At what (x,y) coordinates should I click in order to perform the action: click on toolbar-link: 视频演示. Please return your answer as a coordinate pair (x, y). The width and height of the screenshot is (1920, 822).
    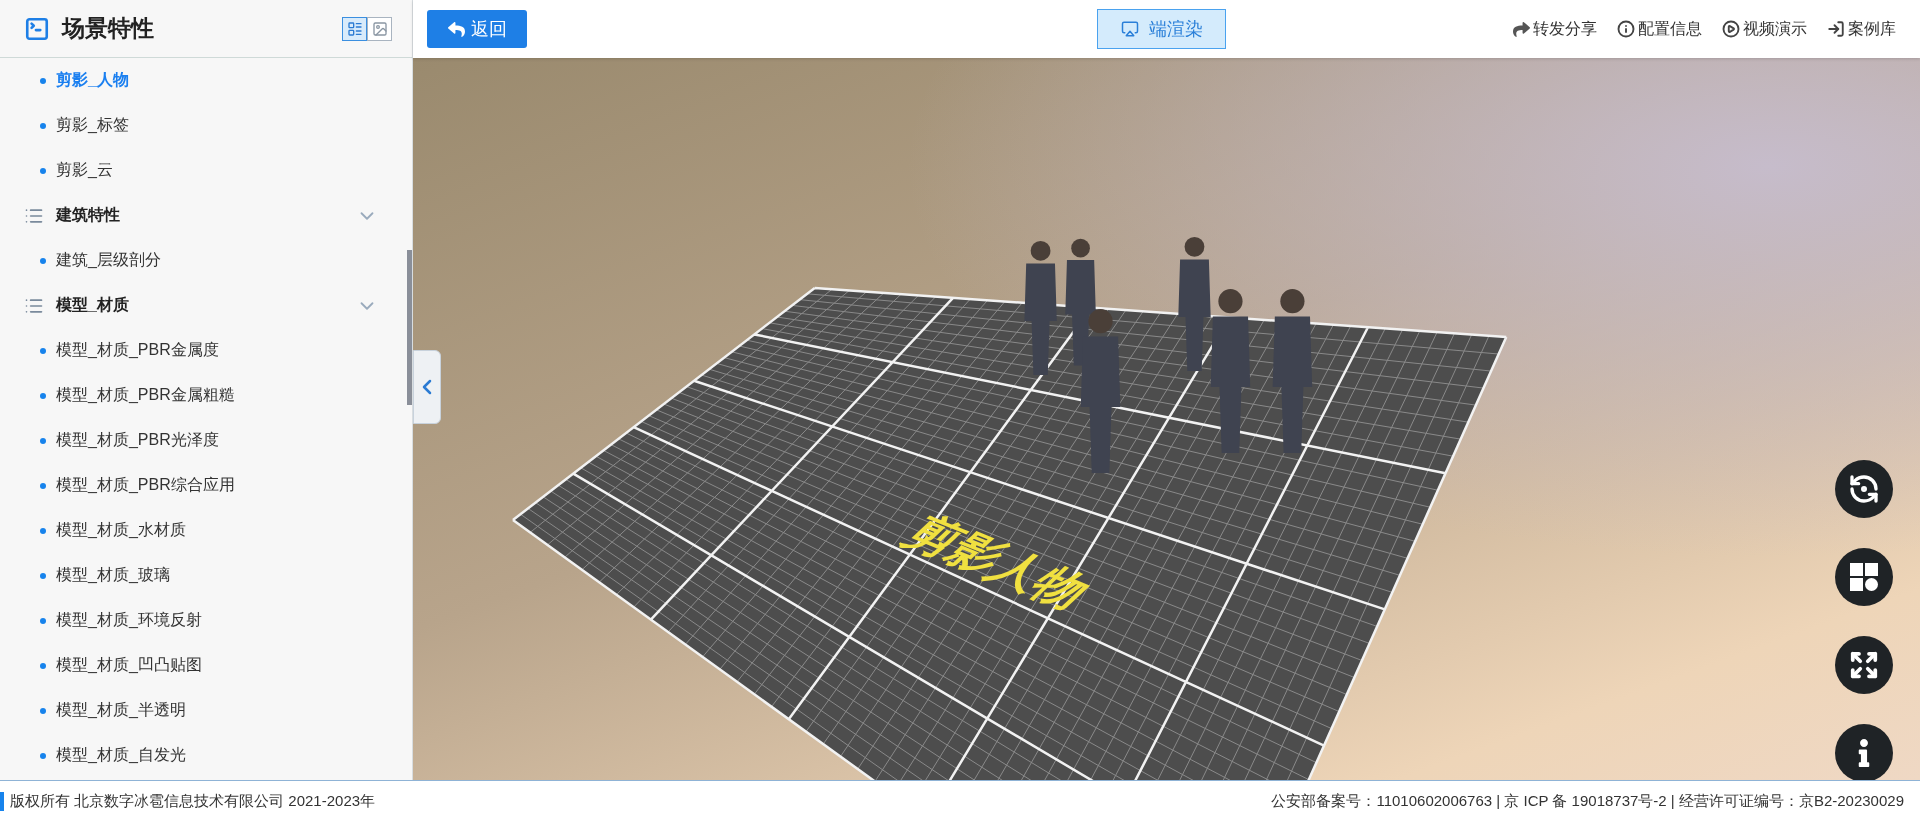
    Looking at the image, I should click on (1764, 29).